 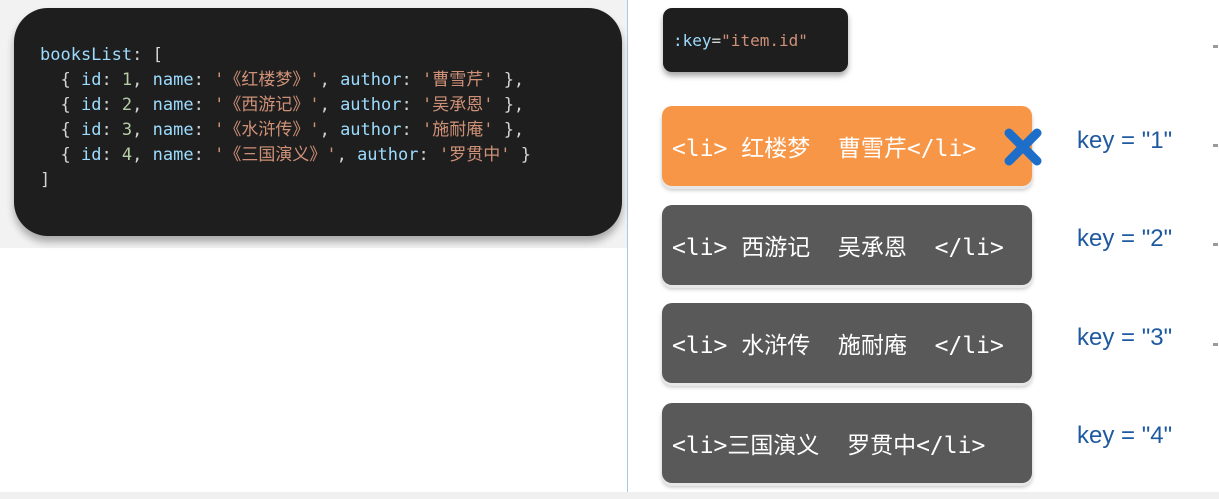 What do you see at coordinates (847, 146) in the screenshot?
I see `list-item-removed: <li> 红楼梦 曹雪芹</li>` at bounding box center [847, 146].